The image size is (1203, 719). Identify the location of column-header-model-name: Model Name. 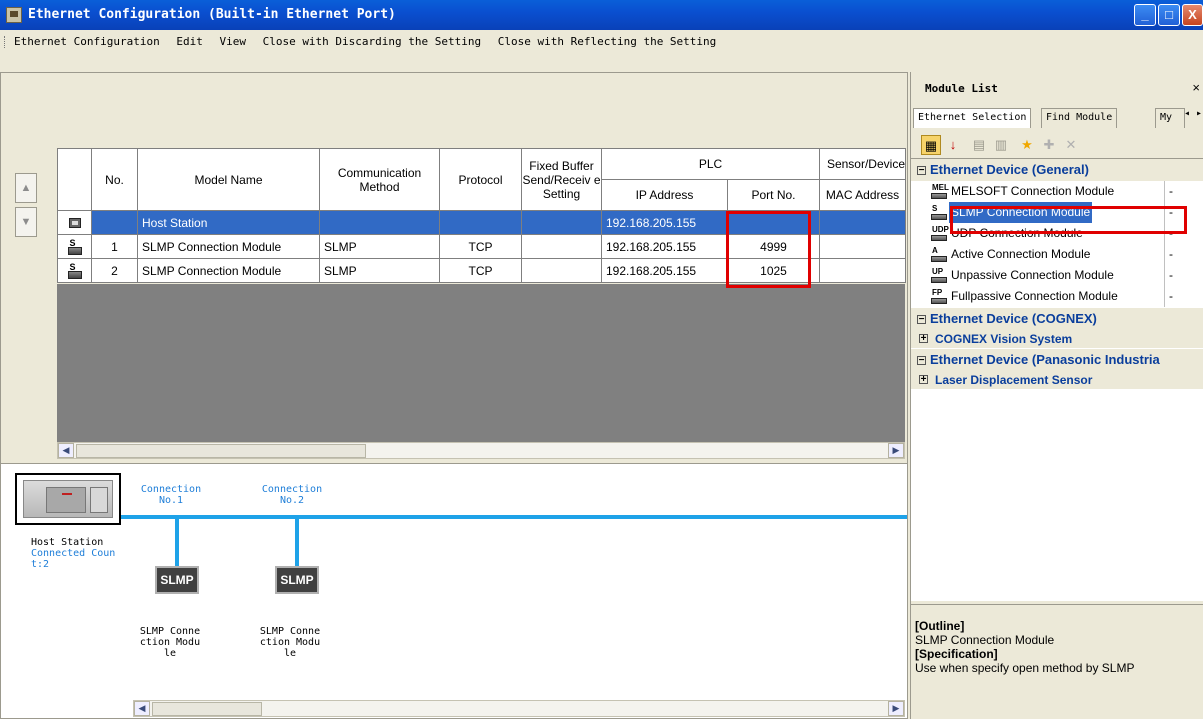
(228, 179).